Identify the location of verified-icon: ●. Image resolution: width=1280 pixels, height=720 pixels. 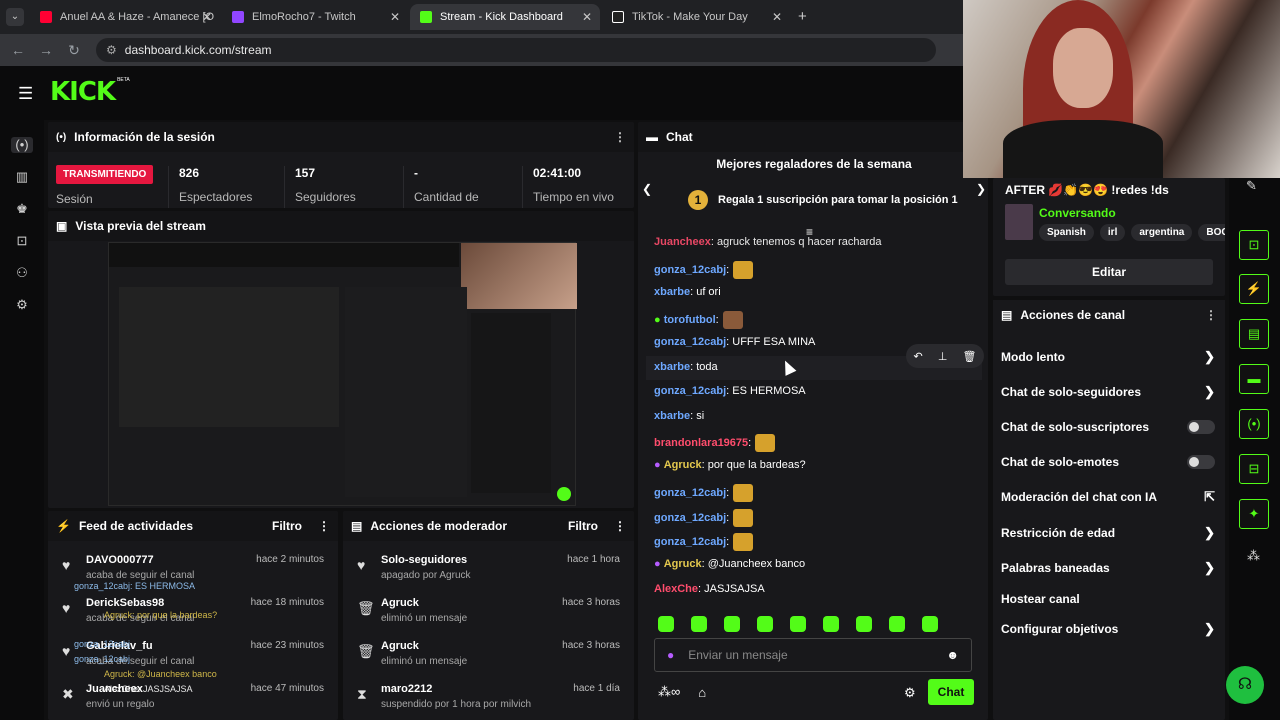
(657, 319).